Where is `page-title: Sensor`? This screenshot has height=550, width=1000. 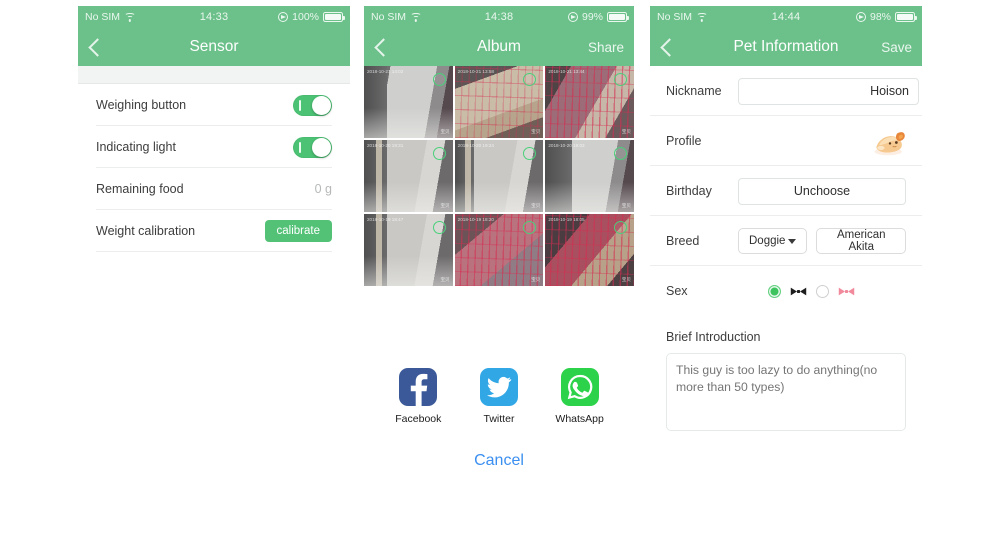 page-title: Sensor is located at coordinates (214, 46).